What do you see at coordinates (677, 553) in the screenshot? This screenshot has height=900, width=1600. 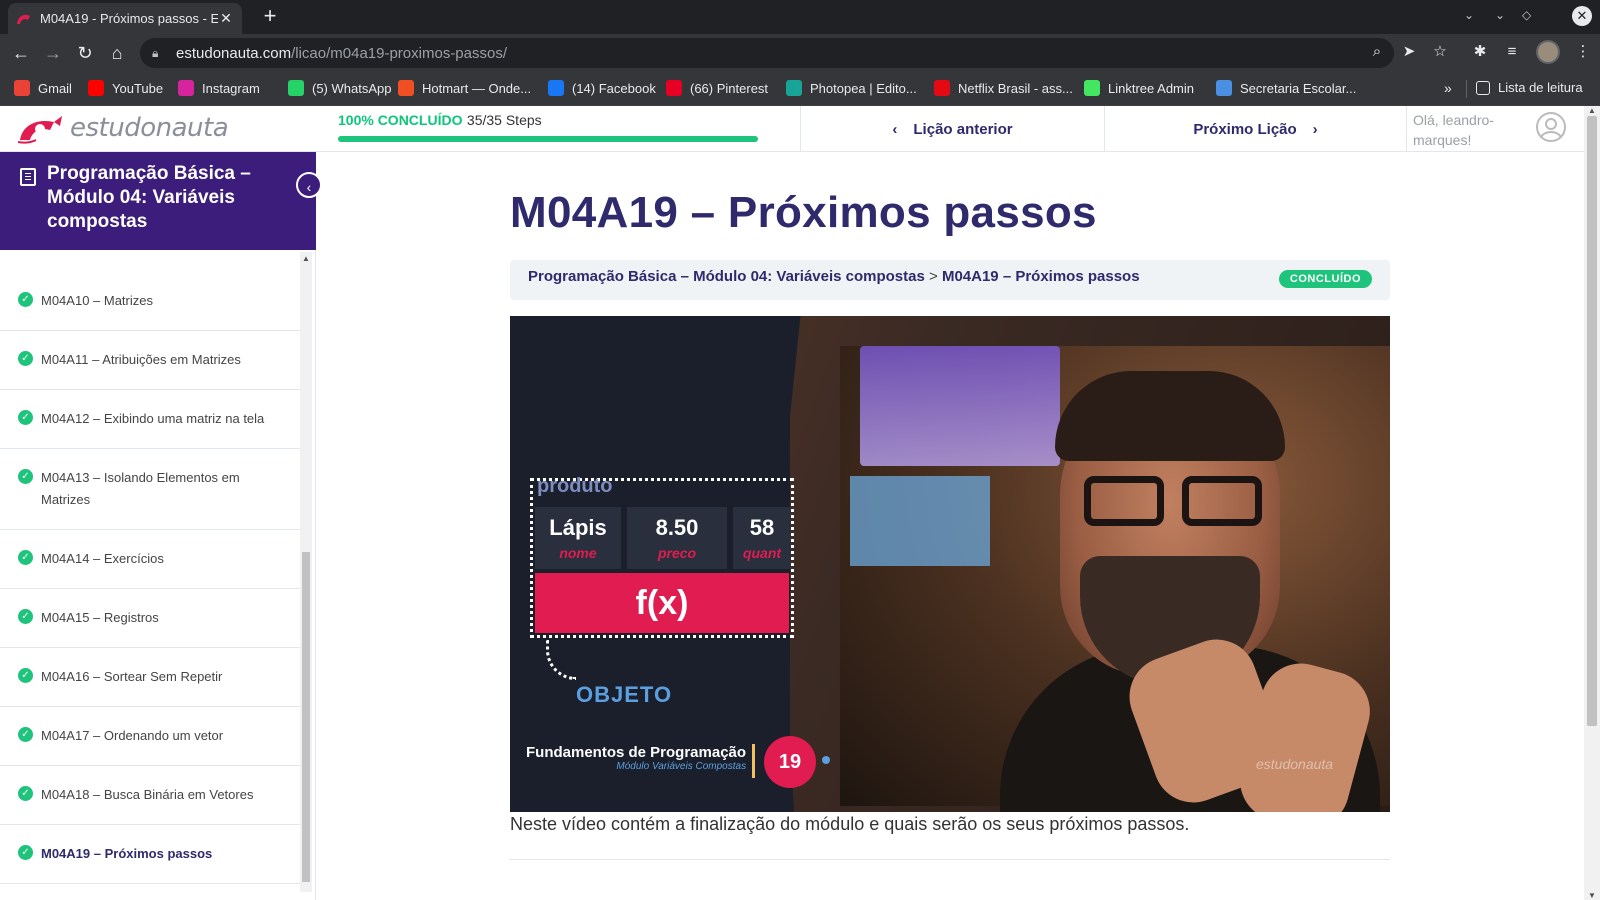 I see `attr-name-preco: preco` at bounding box center [677, 553].